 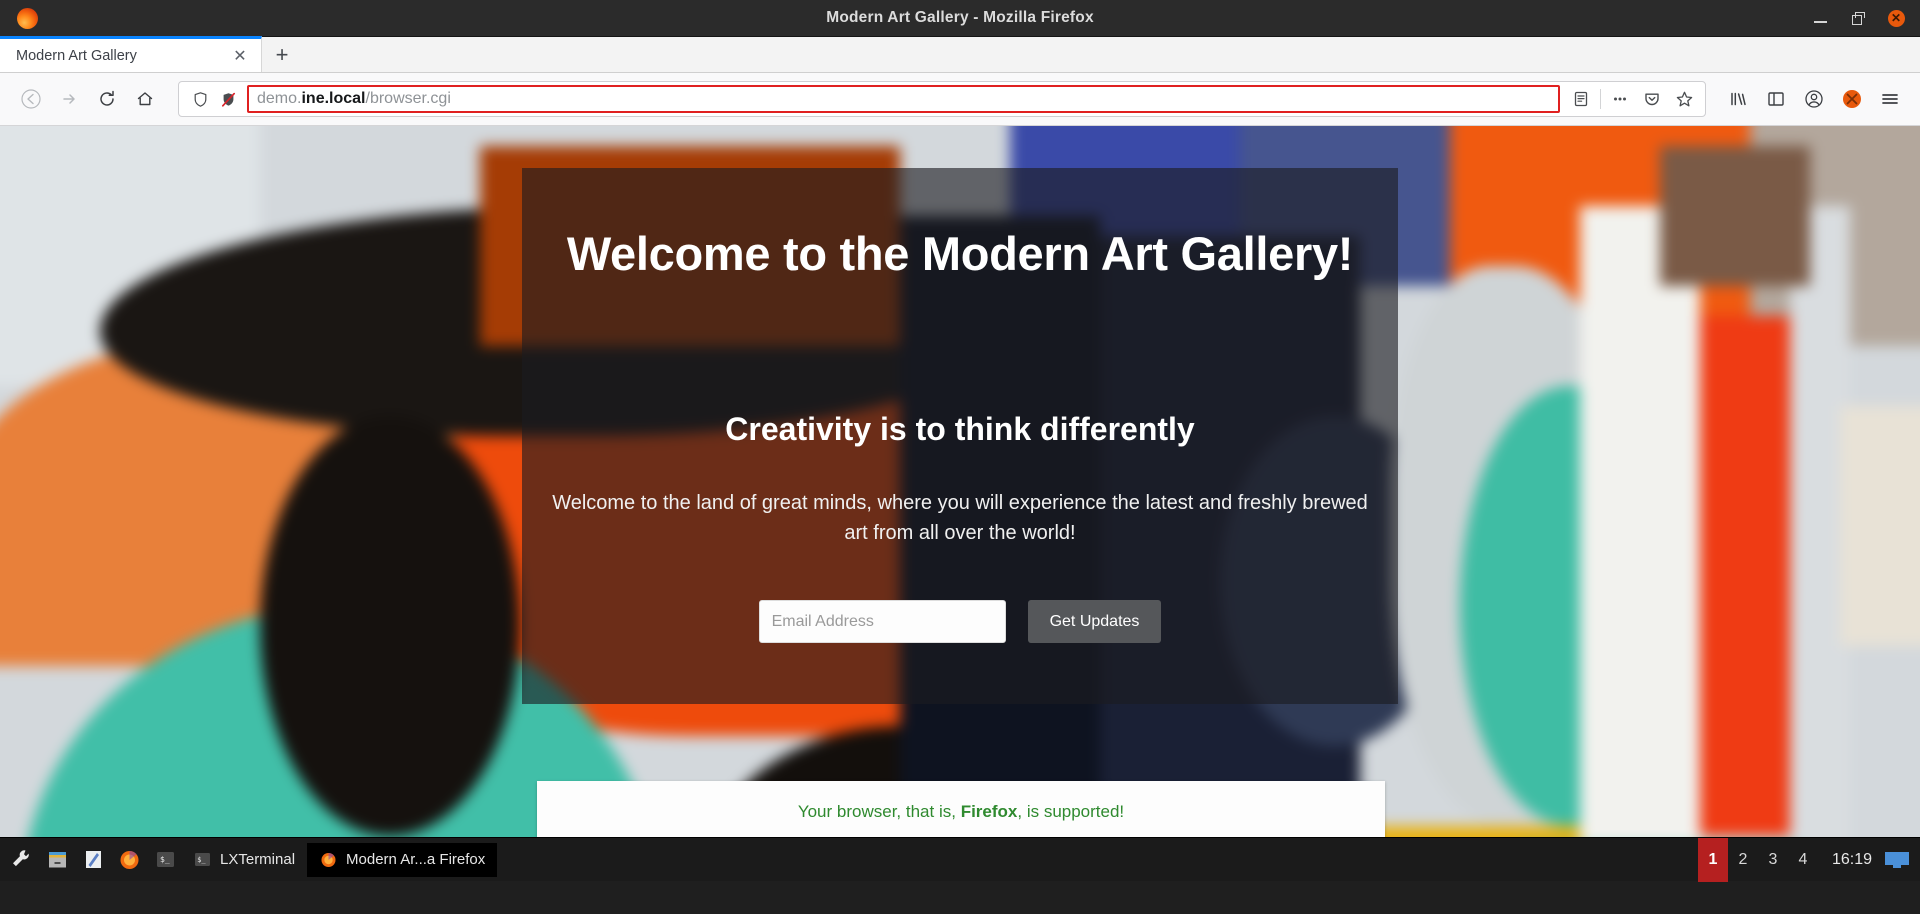 I want to click on subscribe-form: Email Address Get Updates, so click(x=960, y=621).